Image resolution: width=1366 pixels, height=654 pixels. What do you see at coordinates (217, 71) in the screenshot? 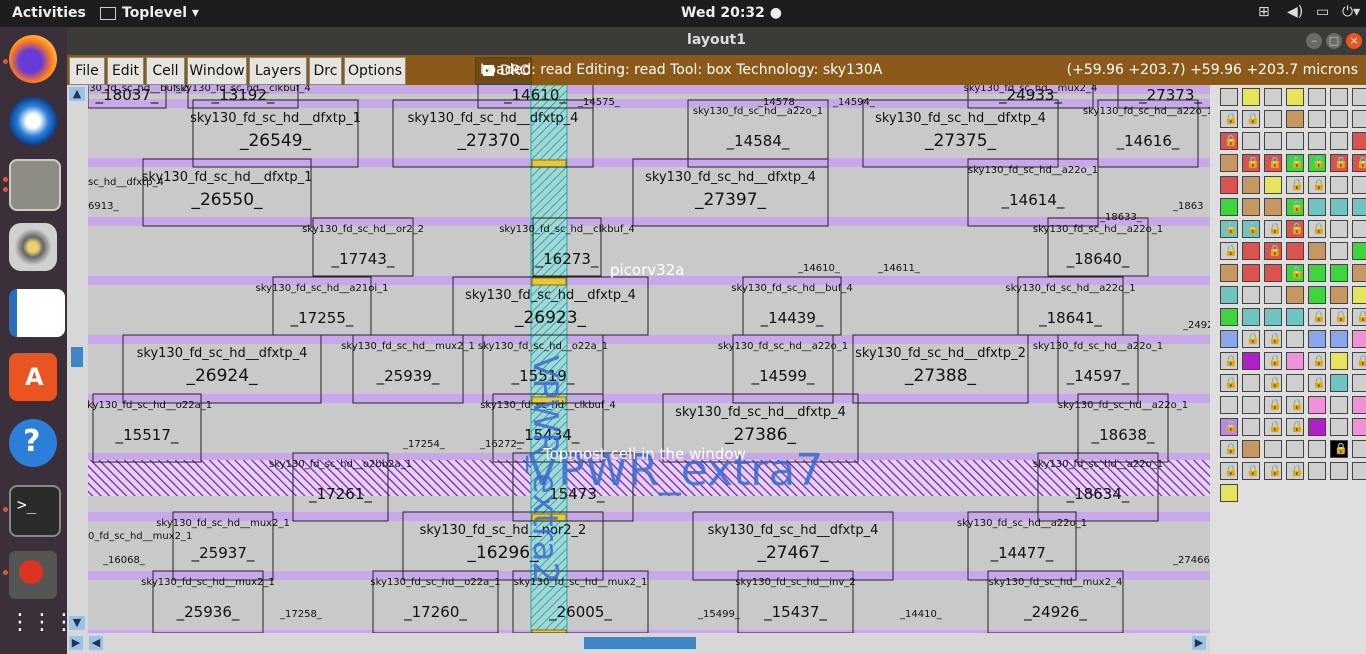
I see `menu-window: Window` at bounding box center [217, 71].